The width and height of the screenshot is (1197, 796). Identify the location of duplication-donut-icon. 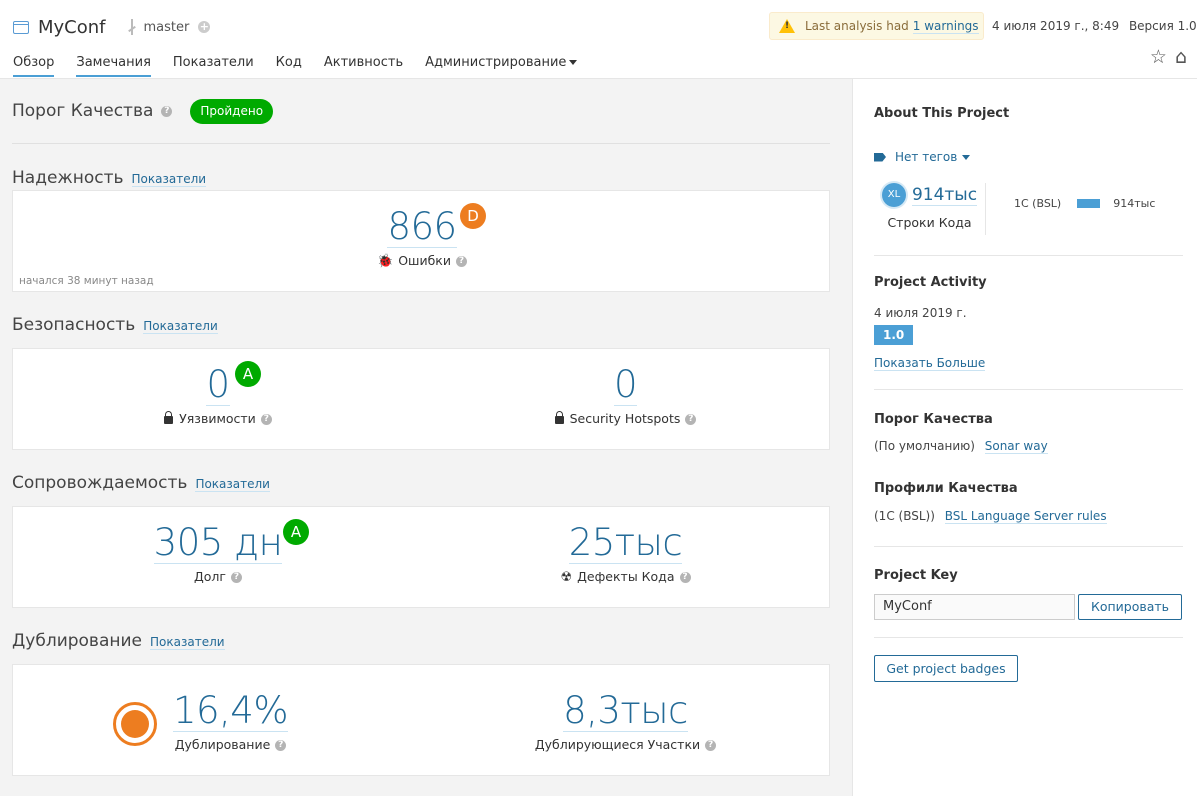
(135, 724).